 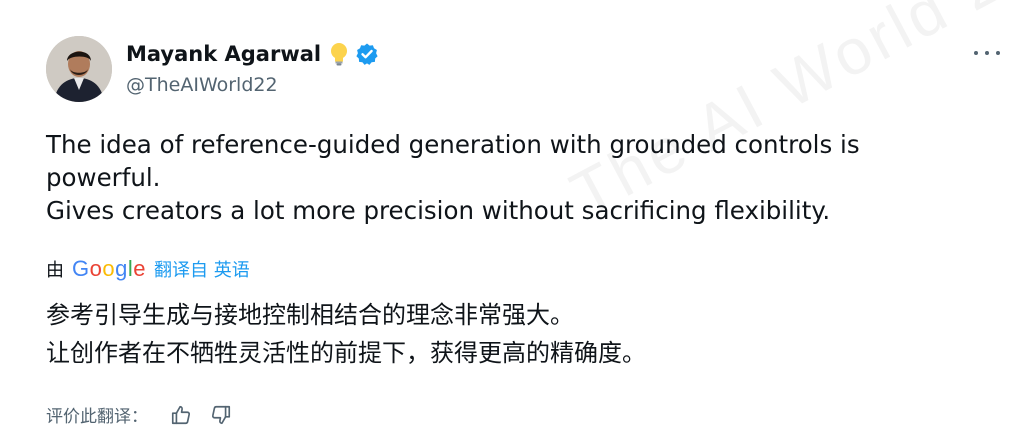 I want to click on google-logo: Google, so click(x=109, y=268).